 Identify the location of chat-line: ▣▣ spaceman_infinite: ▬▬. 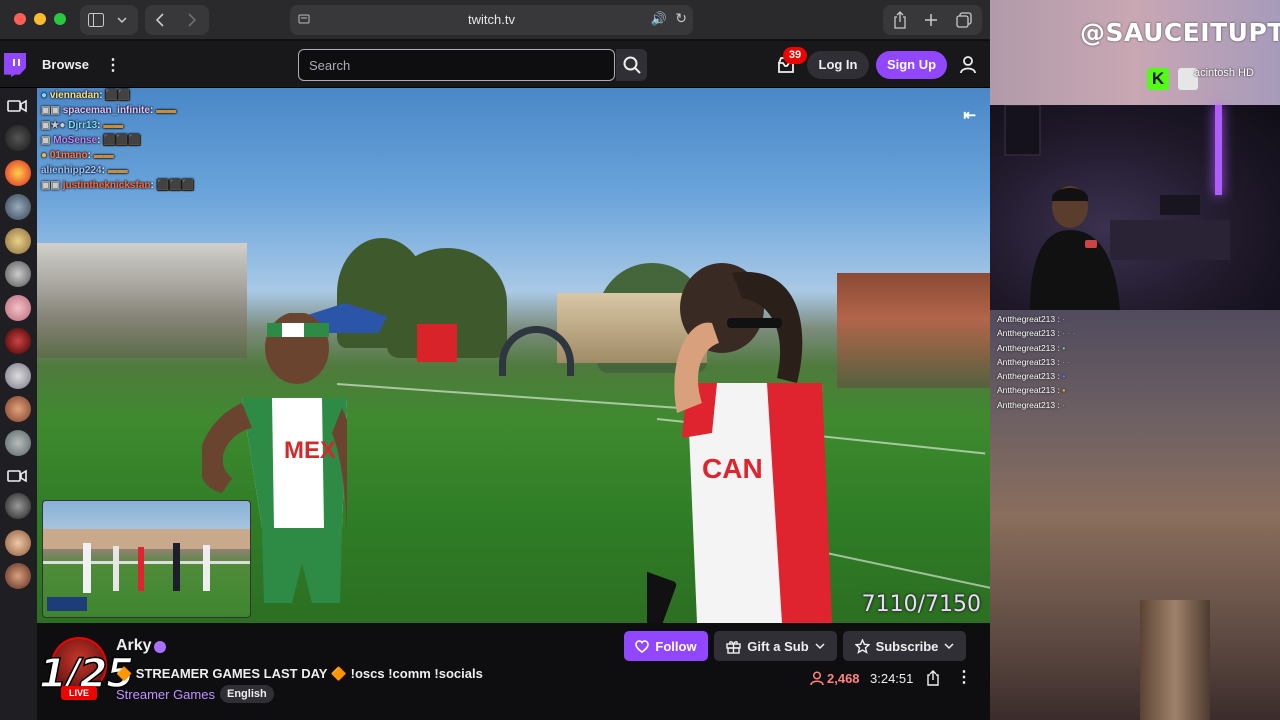
(109, 110).